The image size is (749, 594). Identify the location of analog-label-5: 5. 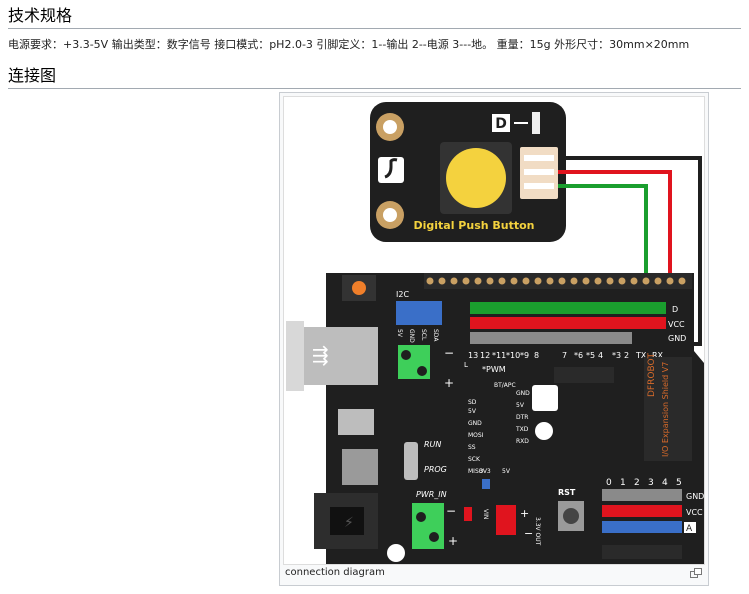
(679, 483).